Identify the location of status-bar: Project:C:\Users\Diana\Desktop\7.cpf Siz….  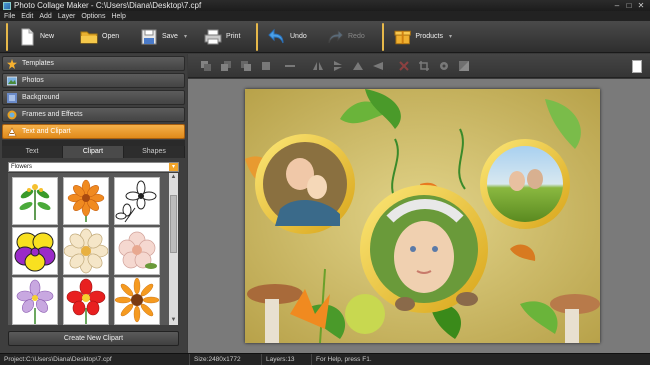
(325, 359).